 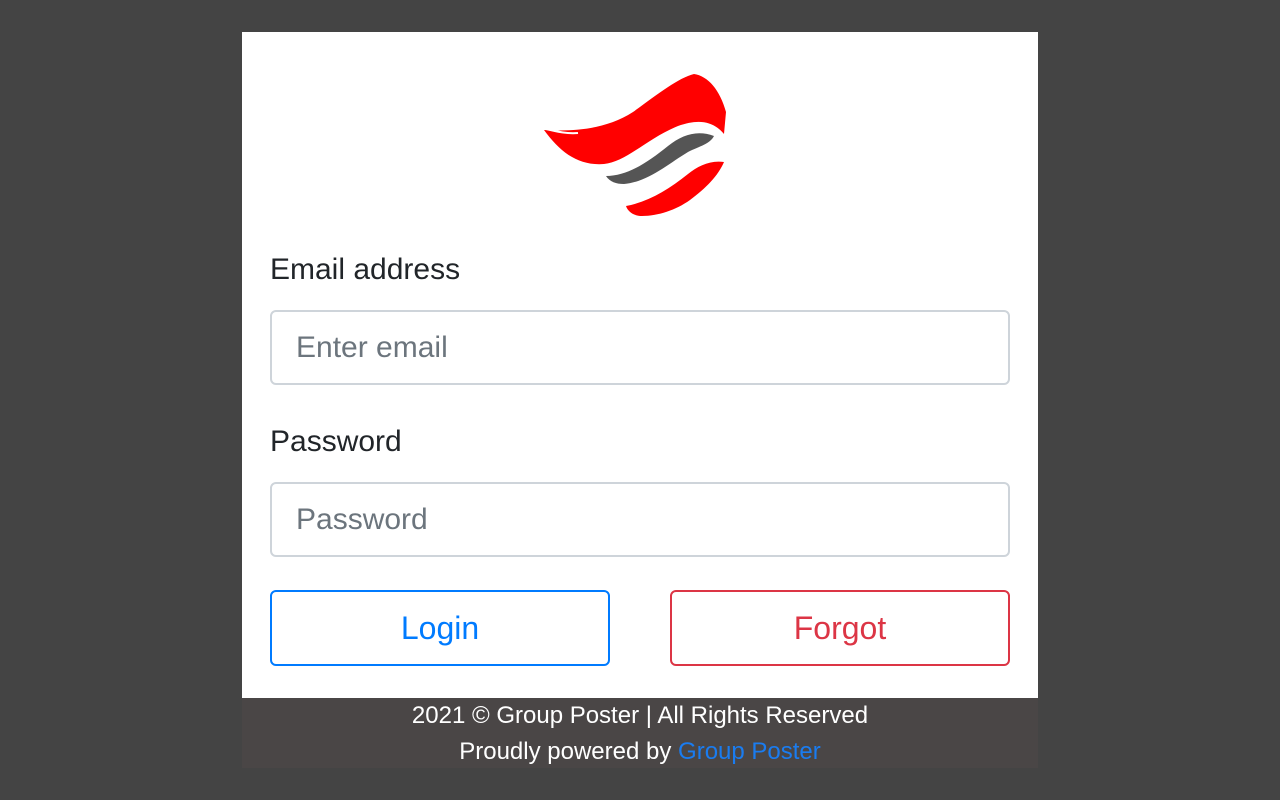 I want to click on email-label: Email address, so click(x=365, y=269).